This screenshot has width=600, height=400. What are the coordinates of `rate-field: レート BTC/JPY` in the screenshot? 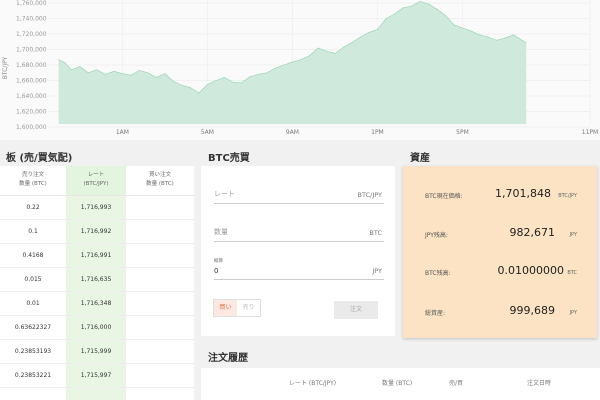 It's located at (299, 195).